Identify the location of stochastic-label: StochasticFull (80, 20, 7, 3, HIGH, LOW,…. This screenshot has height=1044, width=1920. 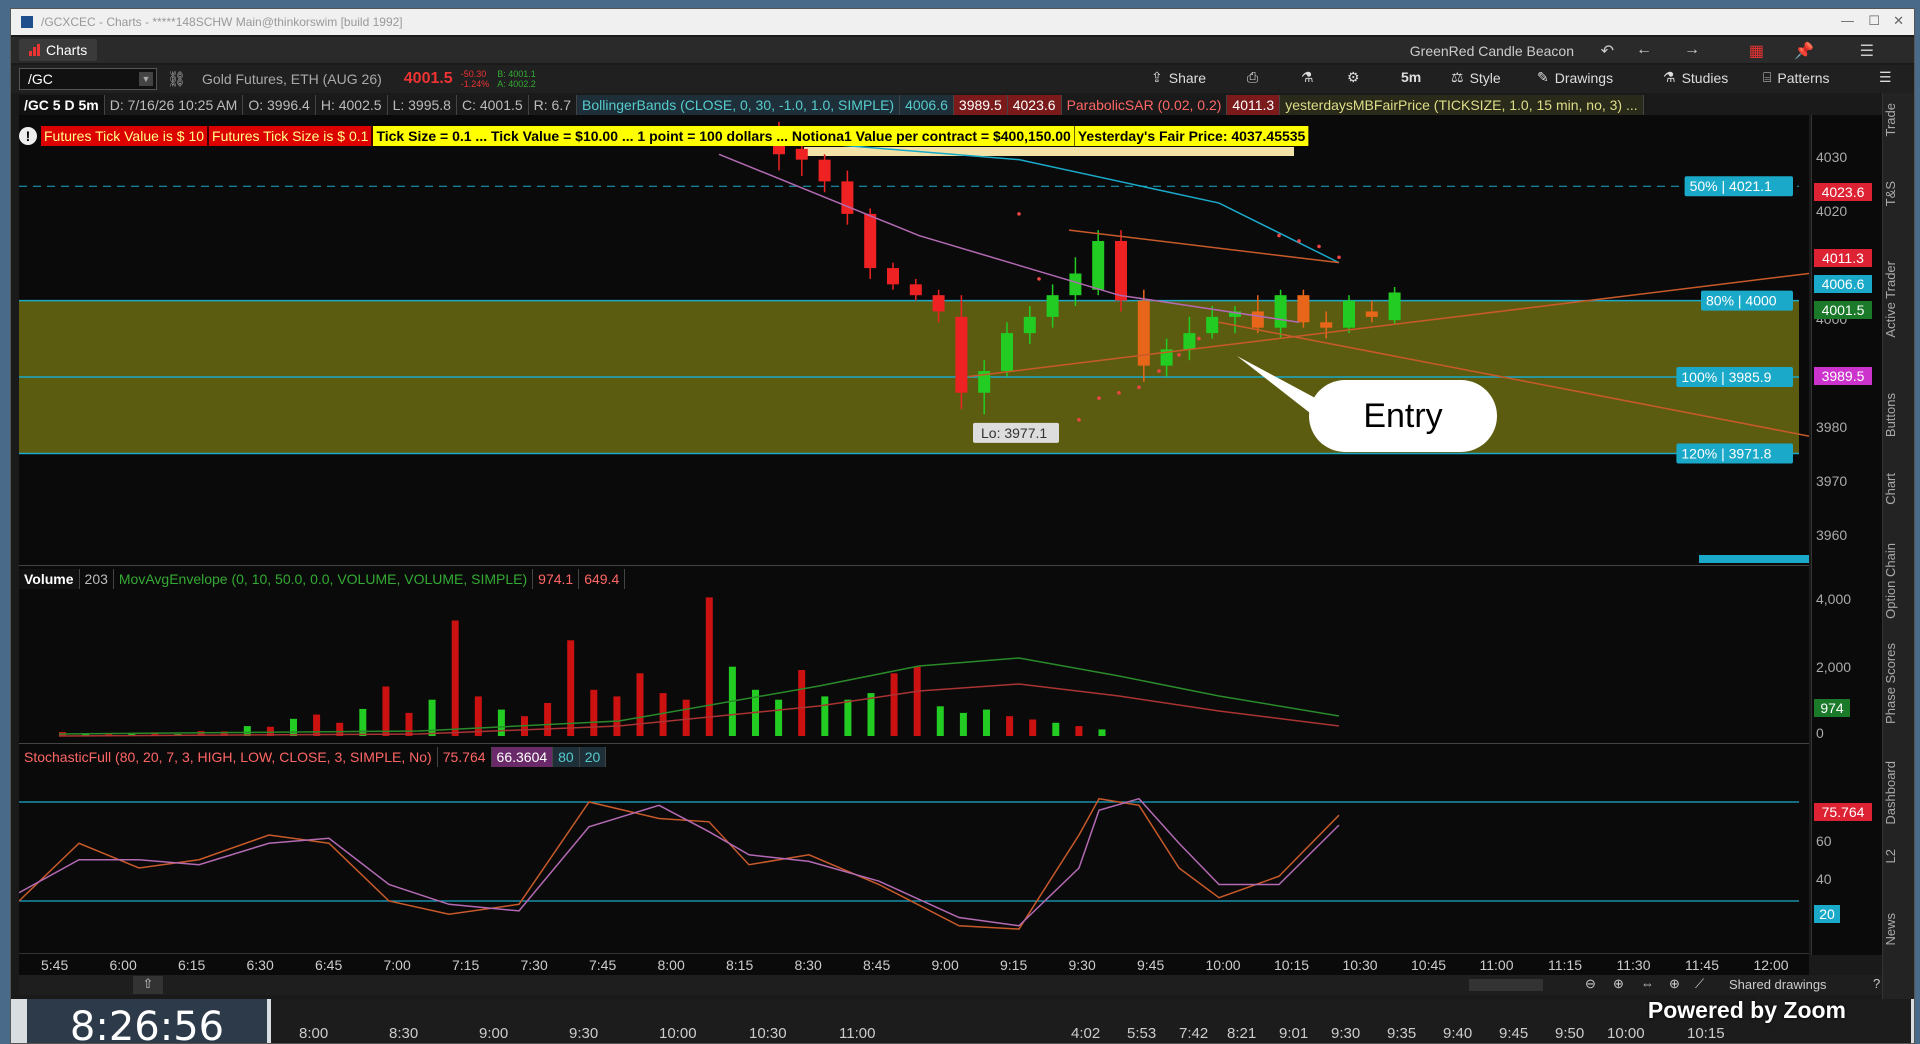
(228, 757).